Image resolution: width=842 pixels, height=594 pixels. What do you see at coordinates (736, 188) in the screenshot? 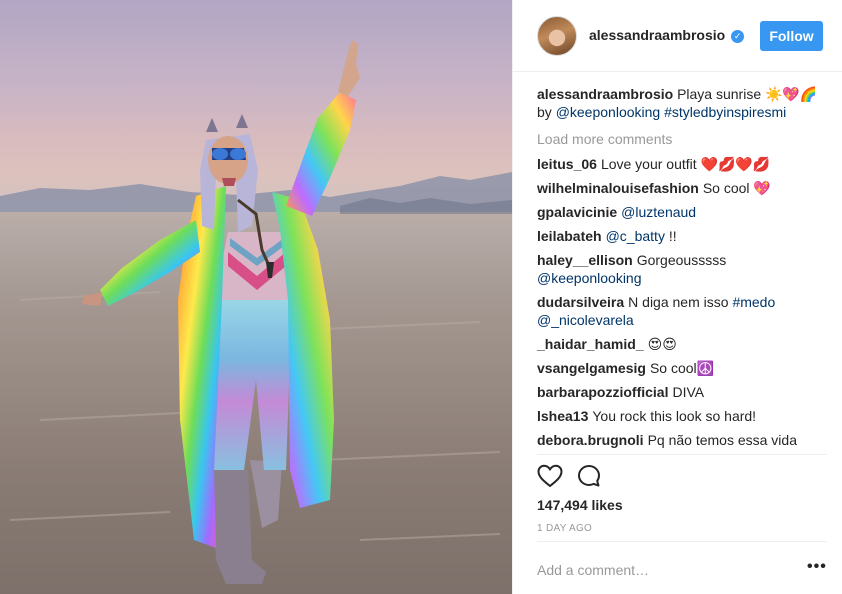
I see `comment-text: So cool 💖` at bounding box center [736, 188].